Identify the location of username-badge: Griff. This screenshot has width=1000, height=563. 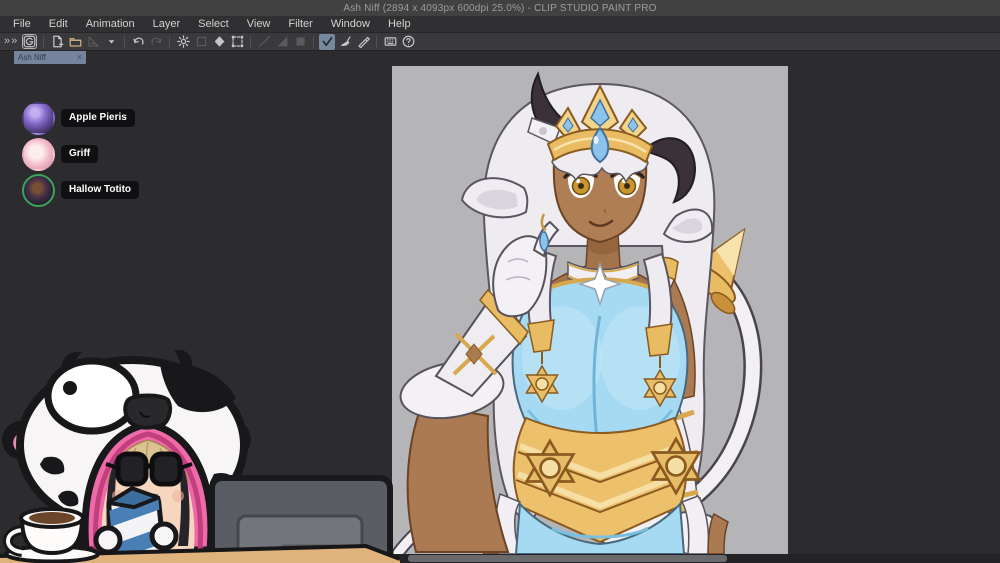
(80, 154).